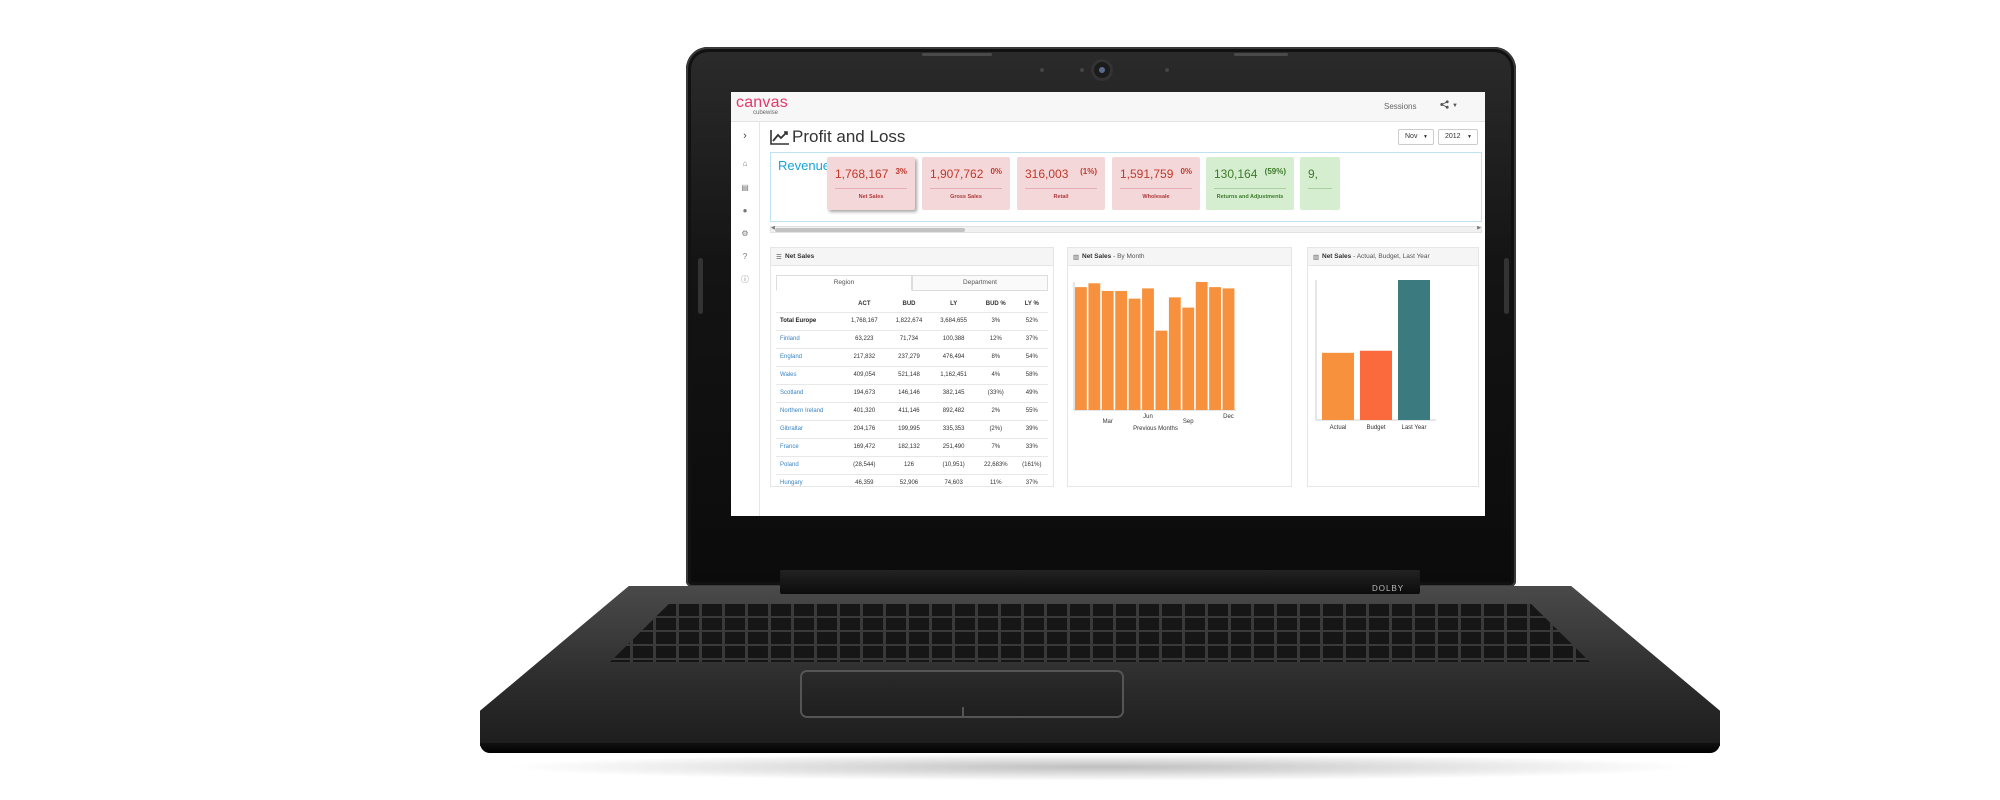 The width and height of the screenshot is (2000, 800). I want to click on cell: 52,906, so click(909, 482).